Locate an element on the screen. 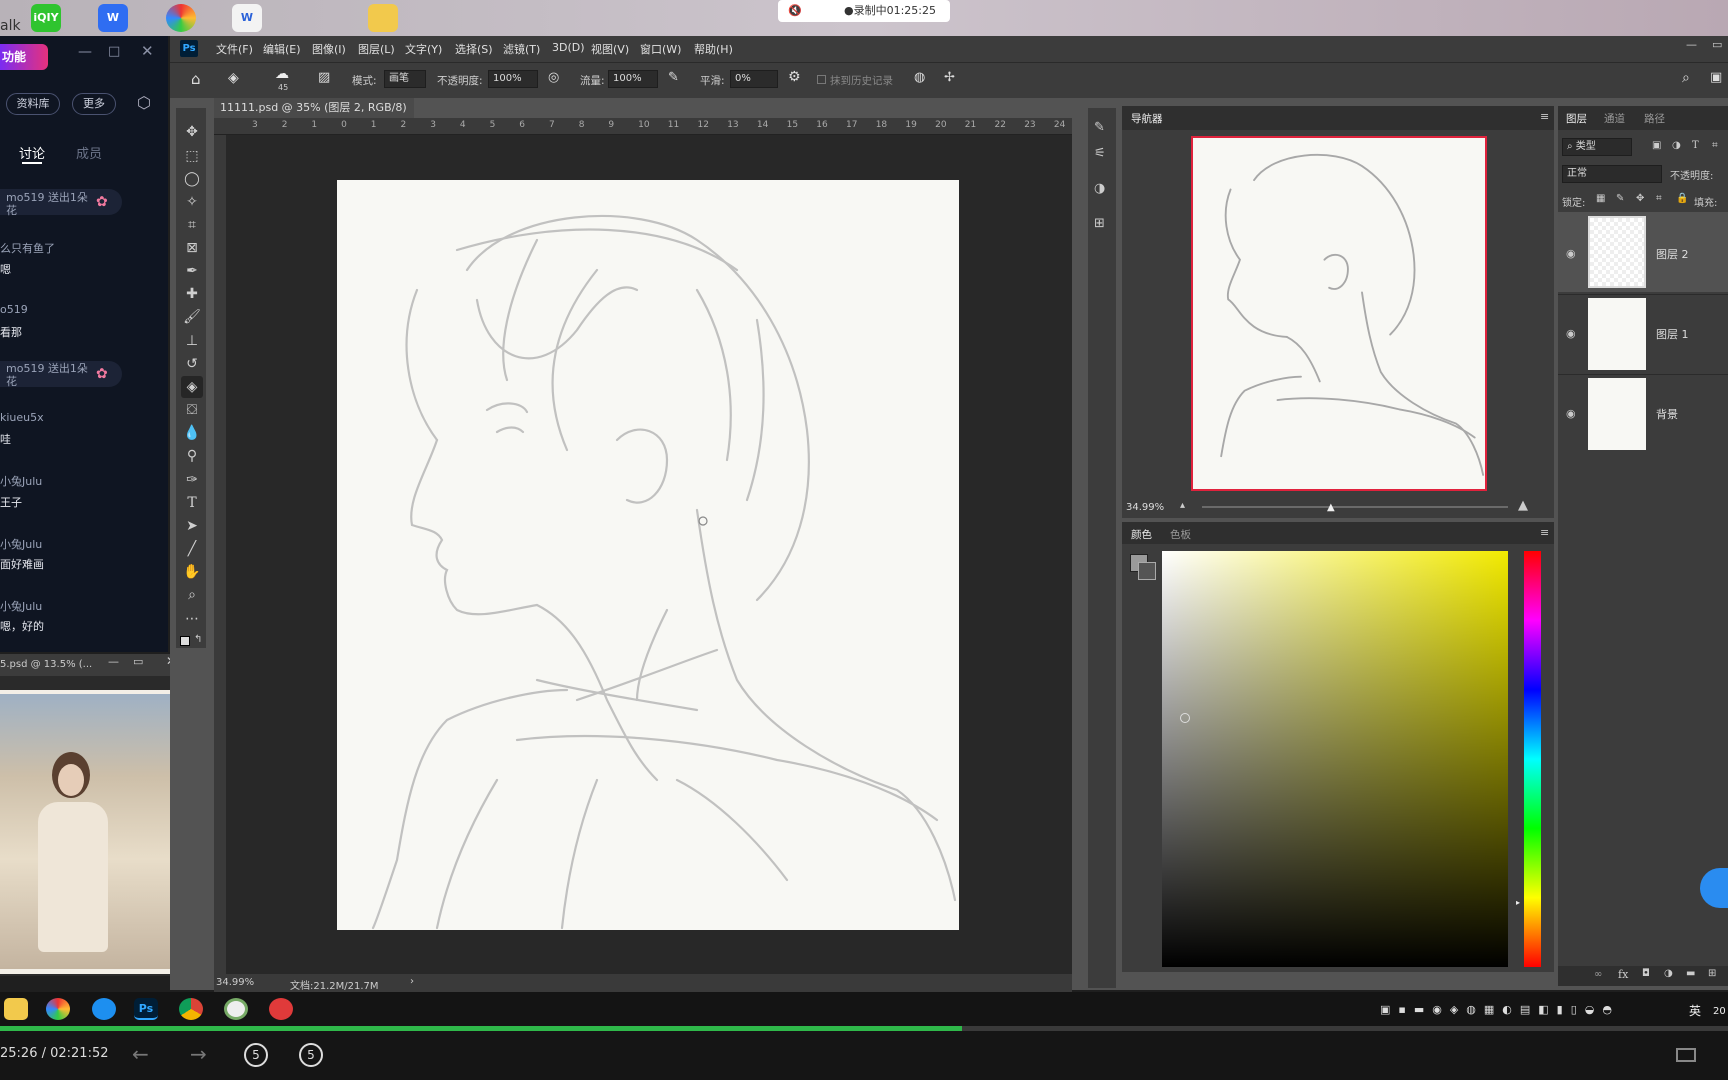  file-explorer-icon is located at coordinates (16, 1009).